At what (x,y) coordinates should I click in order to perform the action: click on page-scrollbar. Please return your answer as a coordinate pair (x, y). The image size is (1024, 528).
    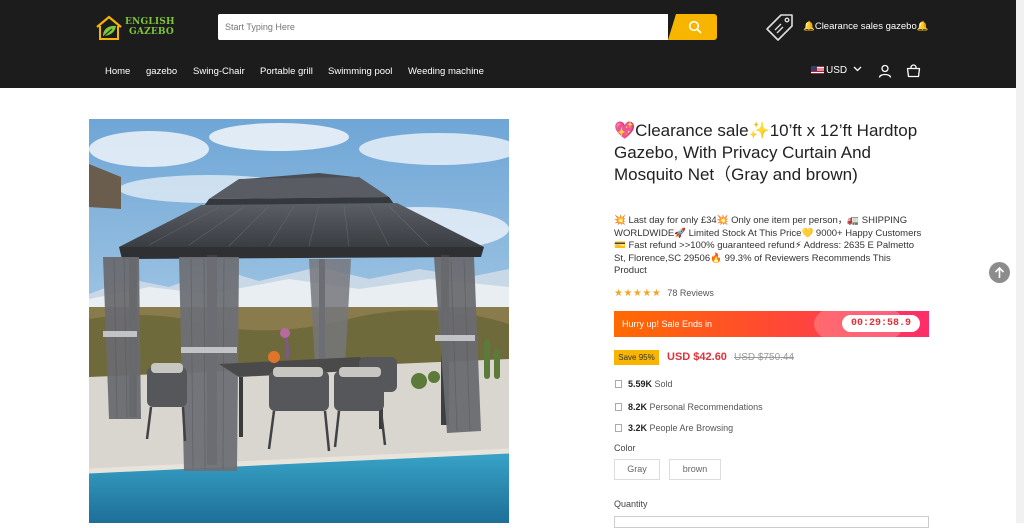
    Looking at the image, I should click on (1020, 261).